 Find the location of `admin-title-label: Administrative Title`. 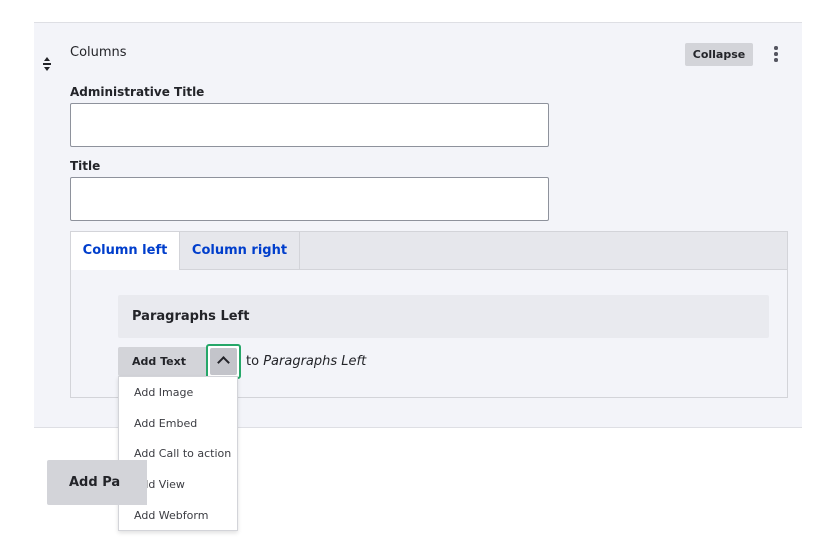

admin-title-label: Administrative Title is located at coordinates (137, 92).